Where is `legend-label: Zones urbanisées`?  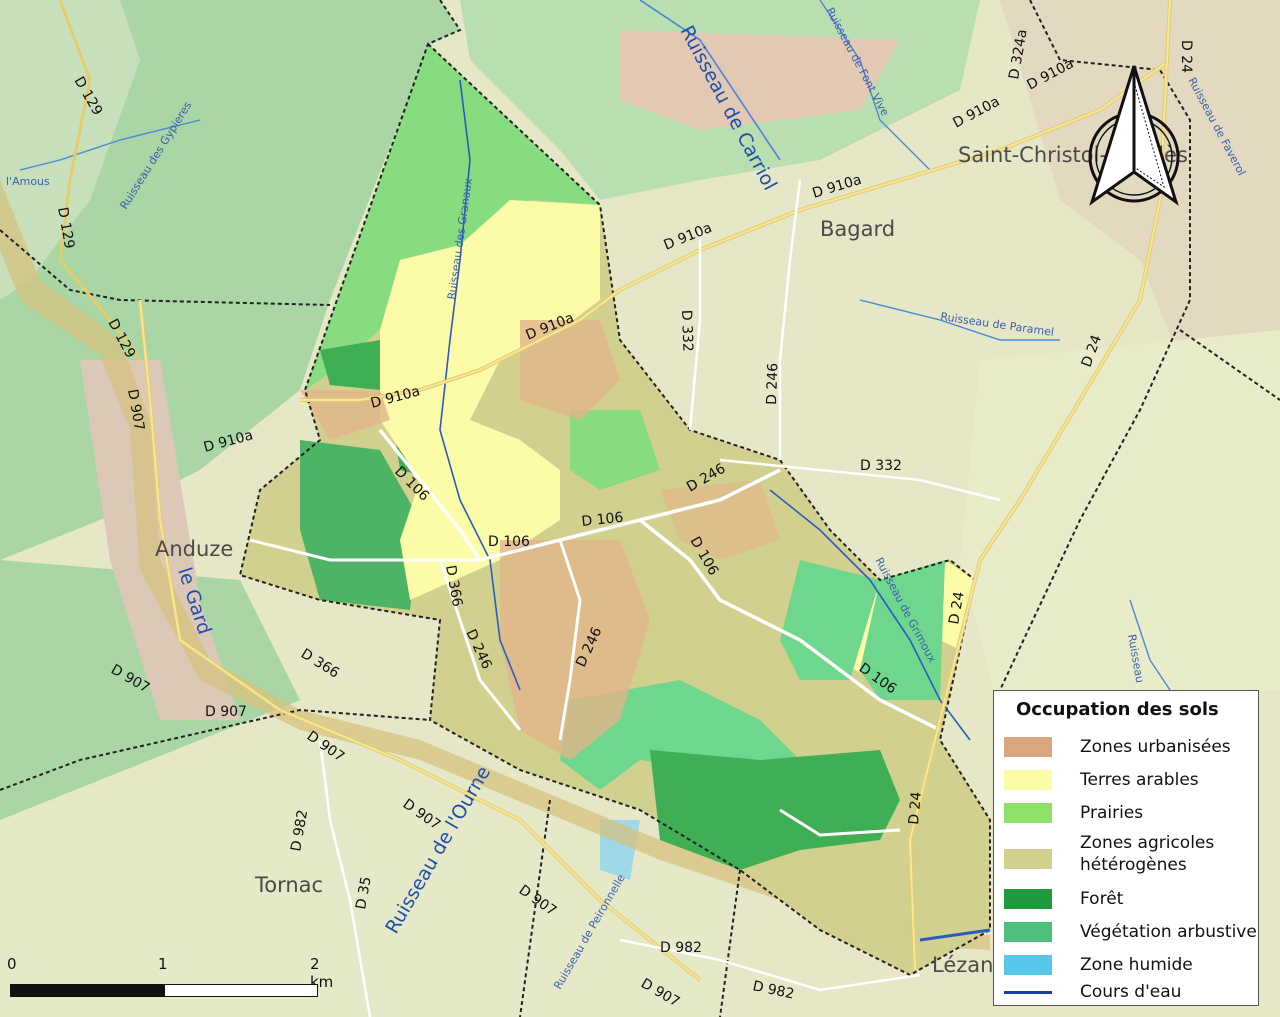
legend-label: Zones urbanisées is located at coordinates (1155, 747).